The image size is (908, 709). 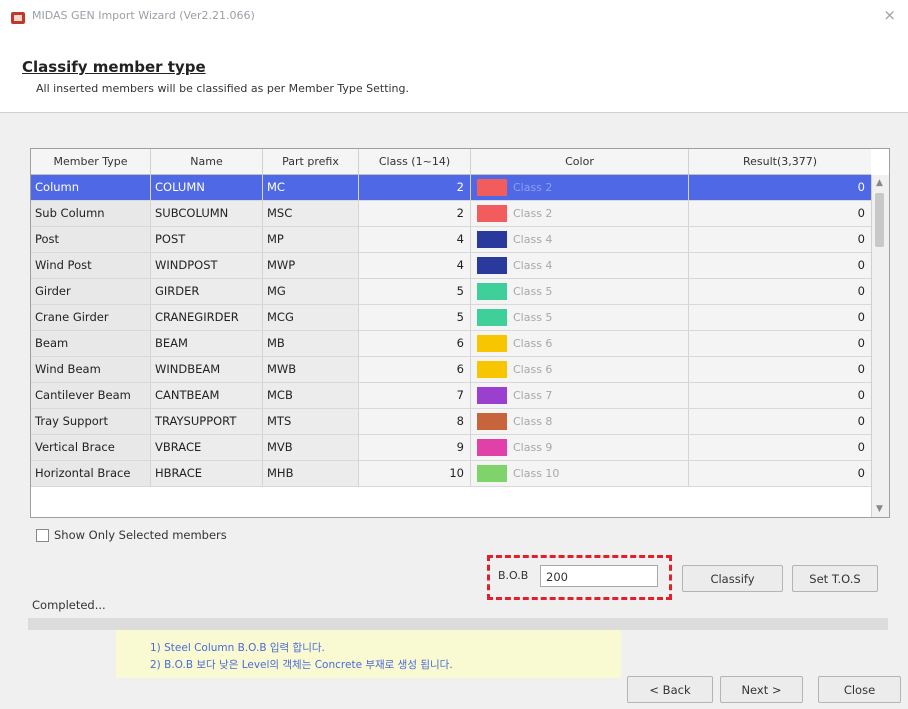 I want to click on member-type-cell: Beam, so click(x=91, y=343).